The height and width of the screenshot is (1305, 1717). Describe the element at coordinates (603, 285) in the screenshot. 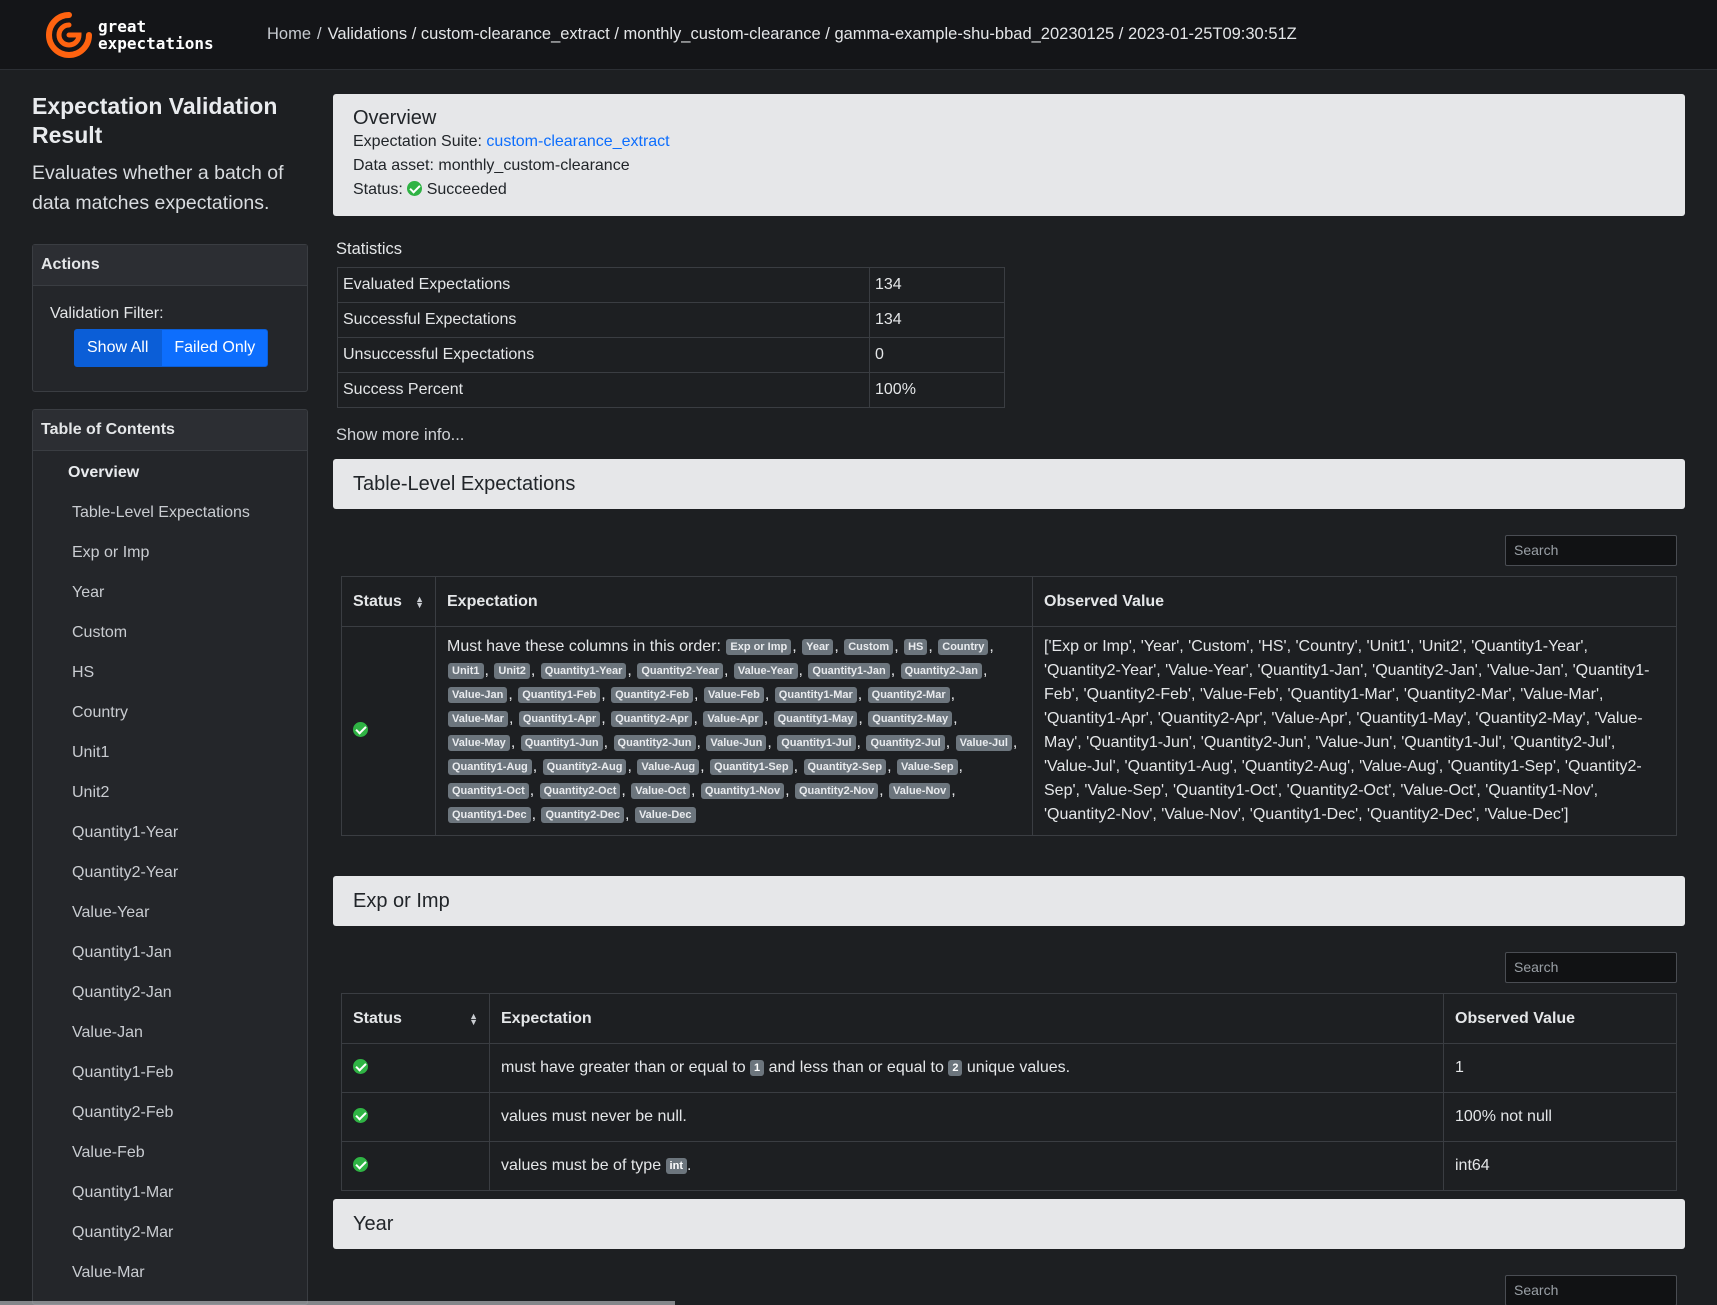

I see `statistic-label: Evaluated Expectations` at that location.